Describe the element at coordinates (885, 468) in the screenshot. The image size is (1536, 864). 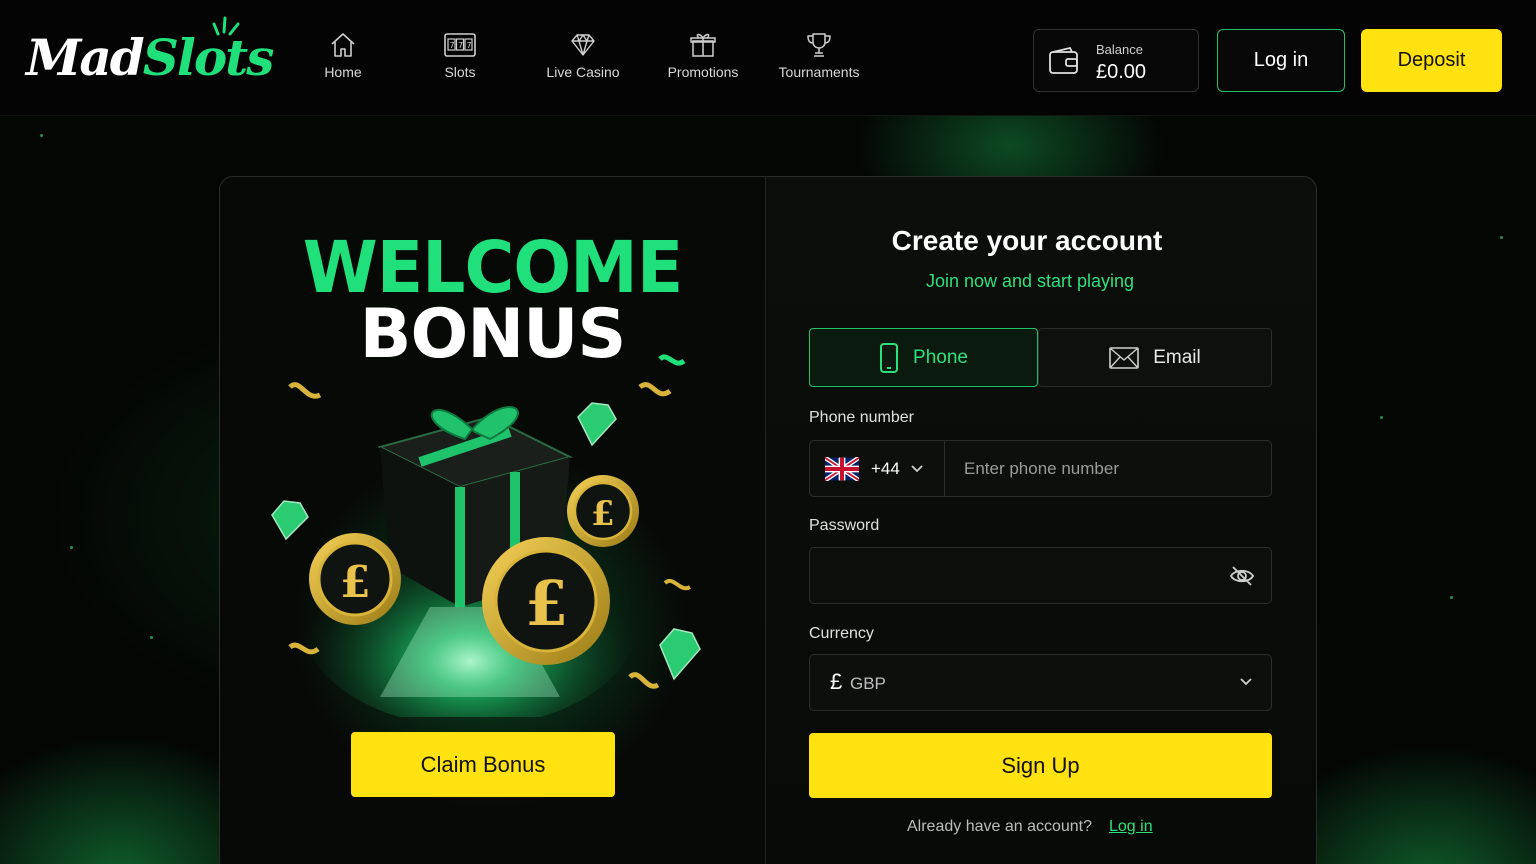
I see `country-code-value: +44` at that location.